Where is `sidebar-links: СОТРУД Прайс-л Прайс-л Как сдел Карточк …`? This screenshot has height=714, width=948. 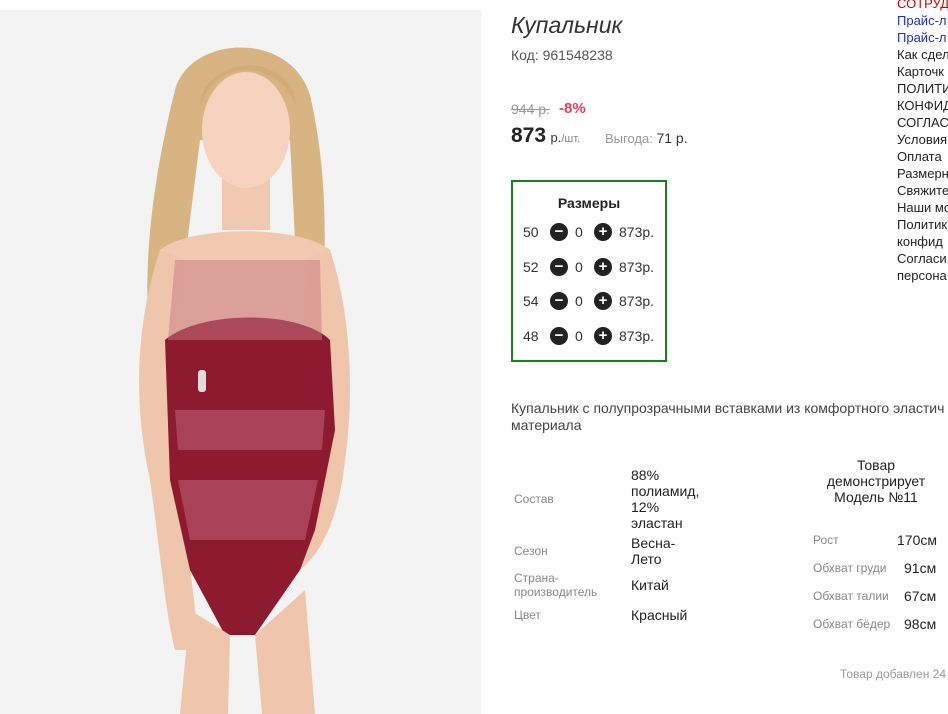
sidebar-links: СОТРУД Прайс-л Прайс-л Как сдел Карточк … is located at coordinates (922, 142).